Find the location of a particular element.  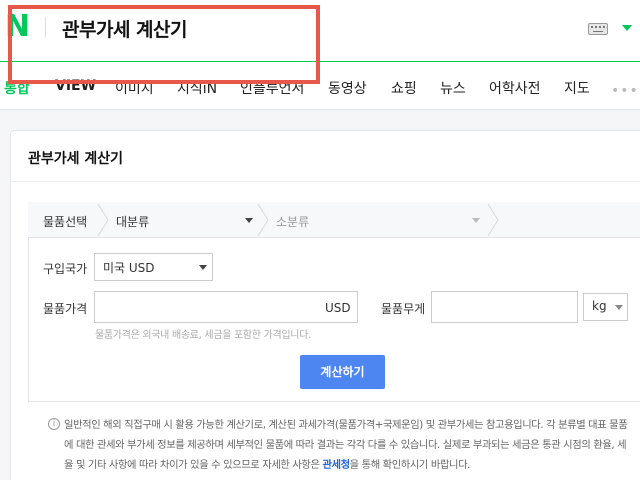

category-label: 물품선택 is located at coordinates (65, 222).